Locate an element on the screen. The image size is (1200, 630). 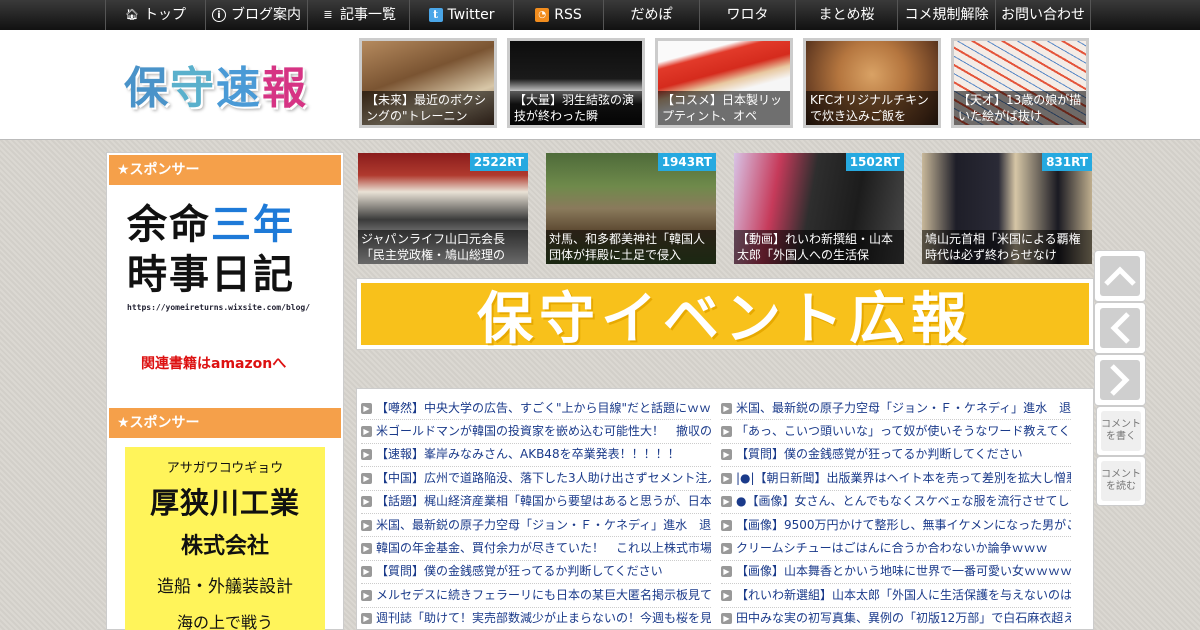
list-item: ▶ メルセデスに続きフェラーリにも日本の某巨大匿名掲示板見て is located at coordinates (536, 596).